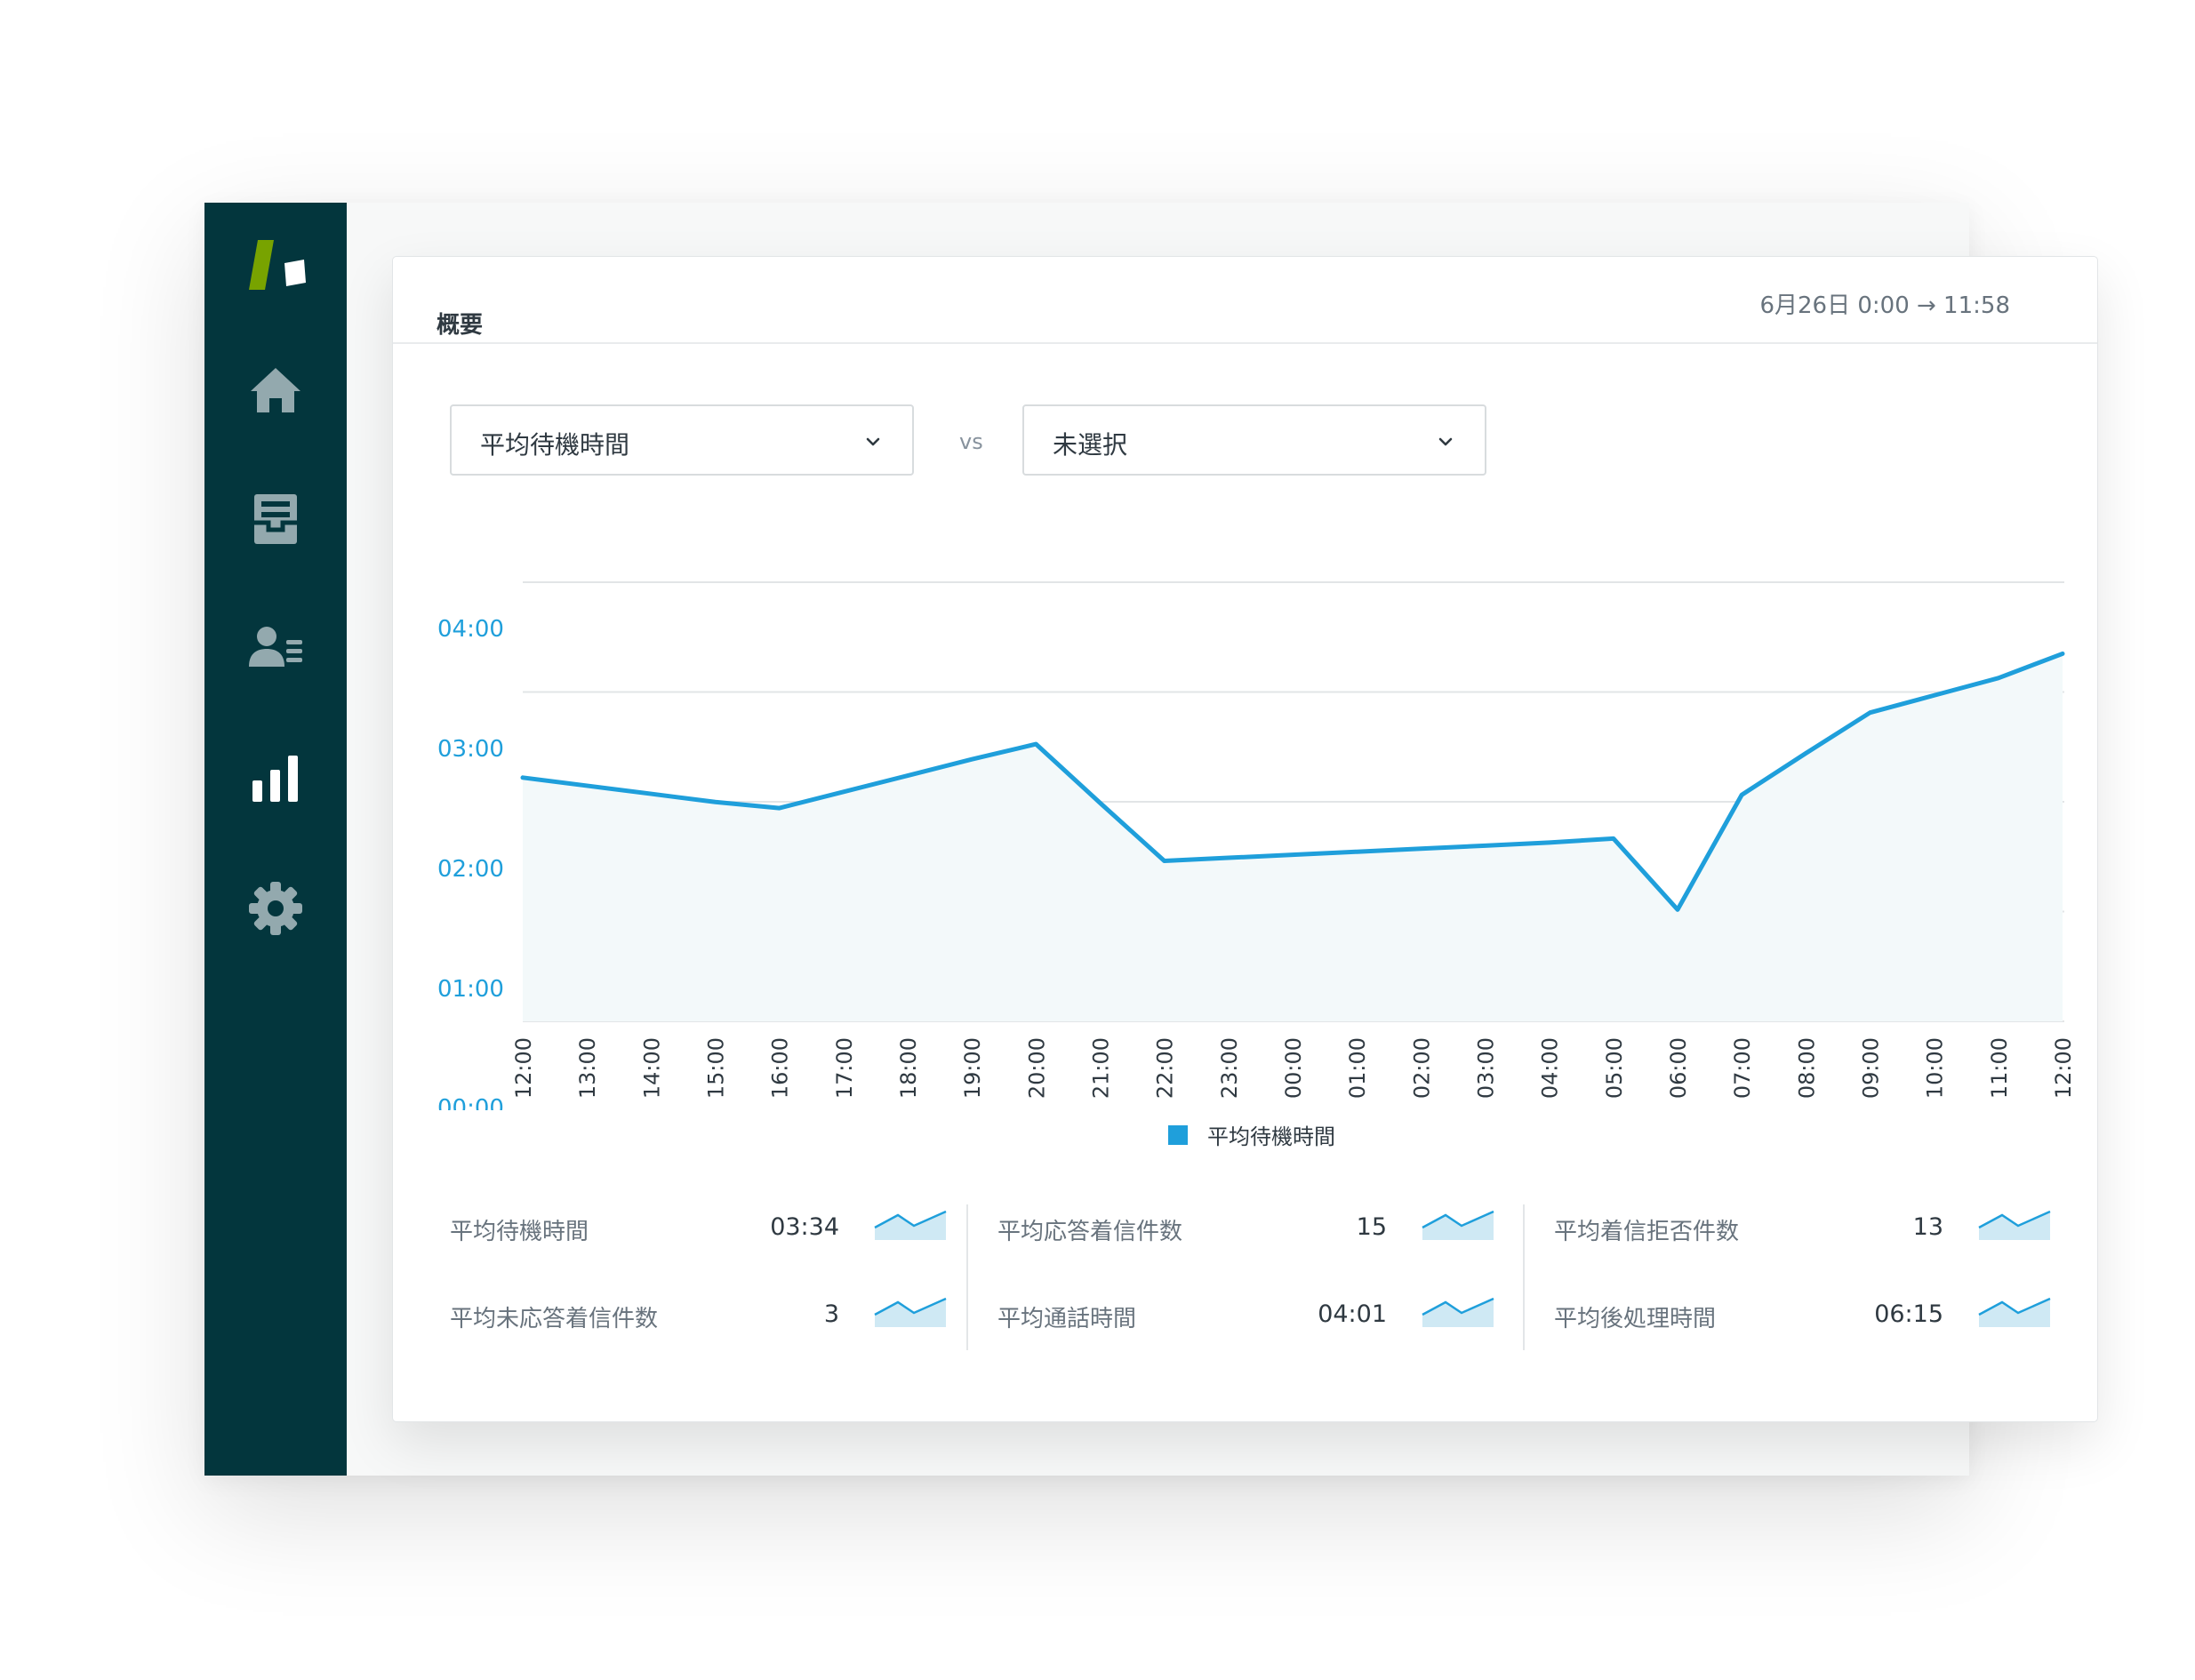  I want to click on x-tick-label: 20:00, so click(1036, 1068).